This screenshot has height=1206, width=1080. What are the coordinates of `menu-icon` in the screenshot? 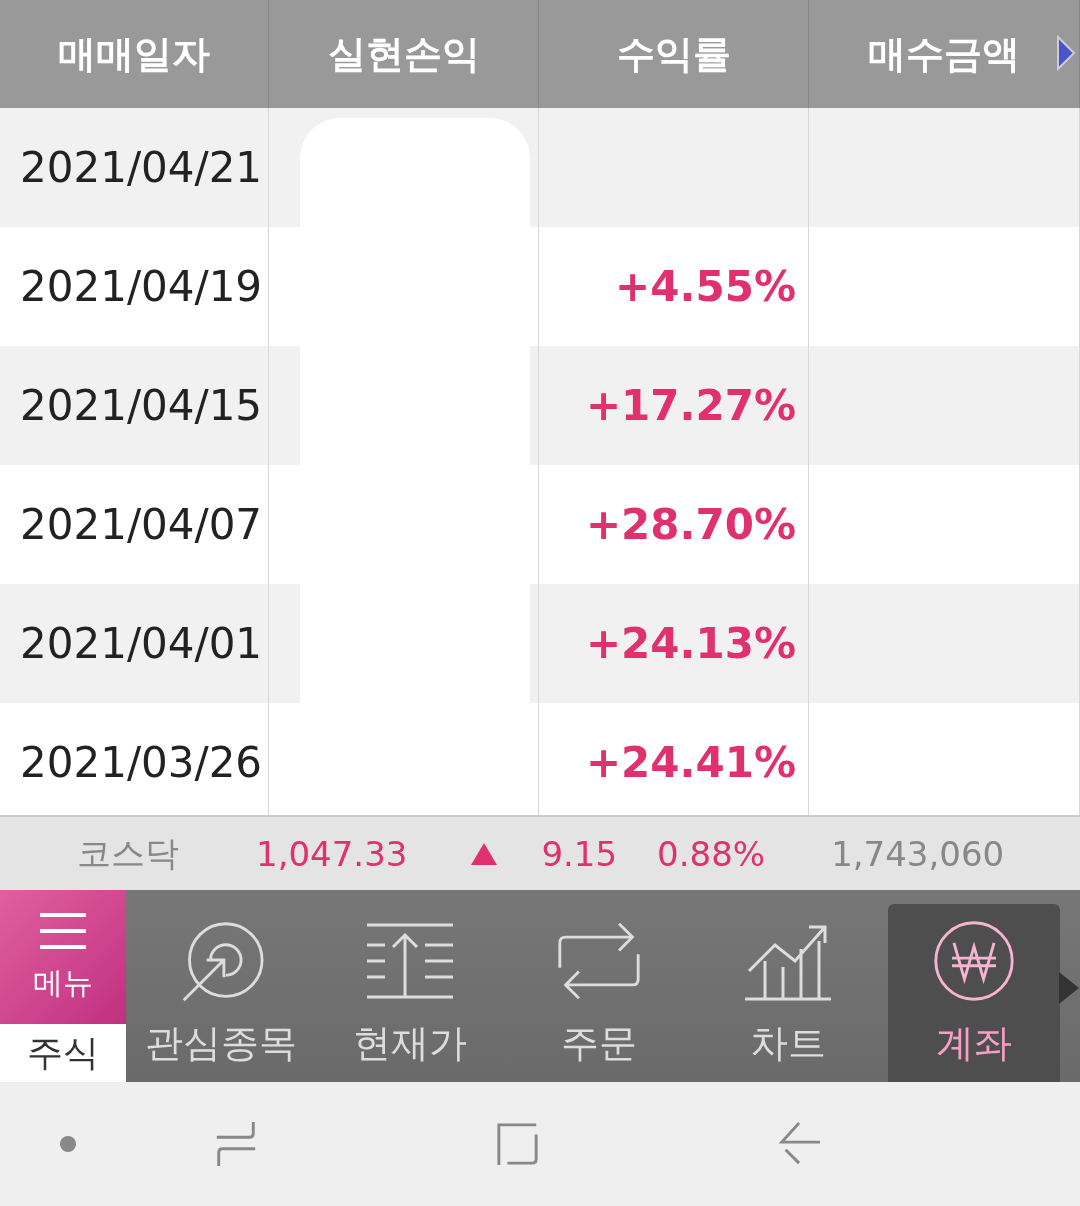 It's located at (63, 930).